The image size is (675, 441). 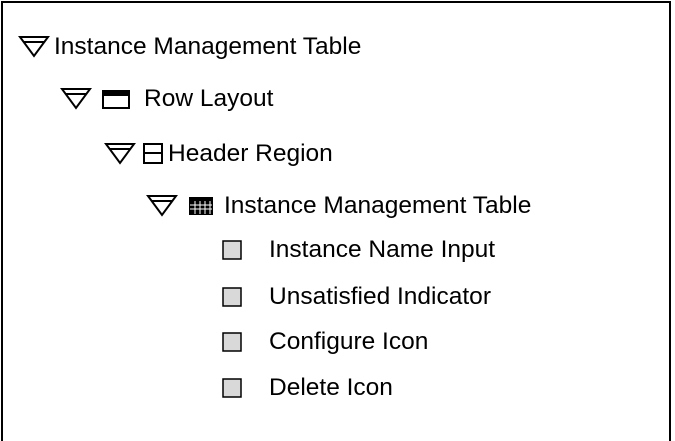 What do you see at coordinates (380, 296) in the screenshot?
I see `tree-node-label: Unsatisfied Indicator` at bounding box center [380, 296].